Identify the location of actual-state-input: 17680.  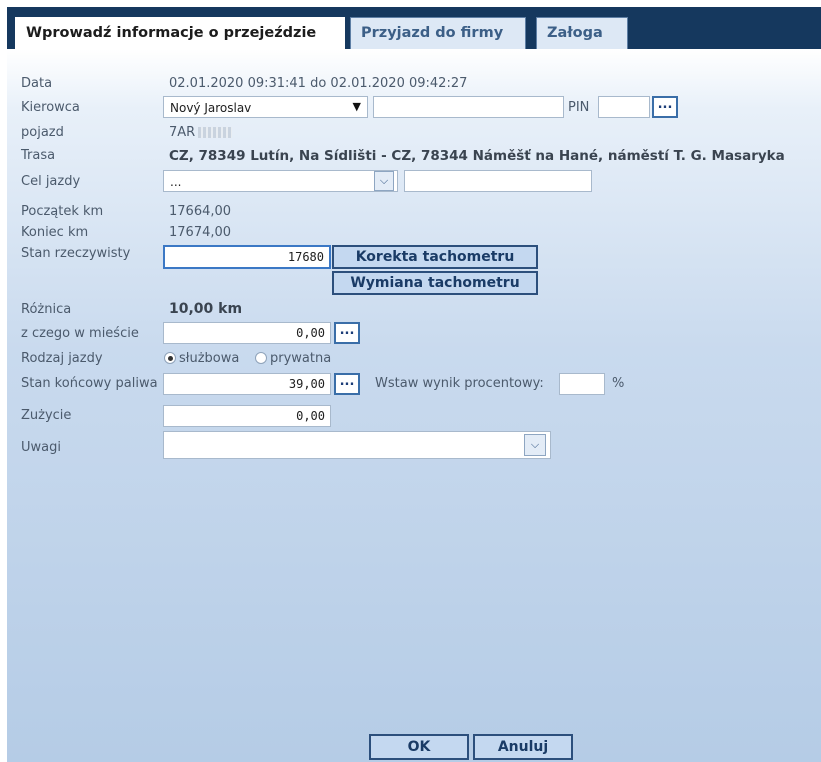
(247, 257).